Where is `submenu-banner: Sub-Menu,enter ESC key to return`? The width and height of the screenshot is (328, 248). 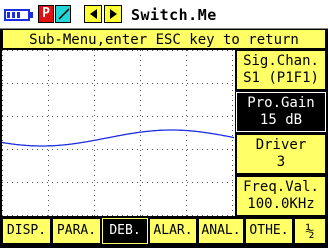 submenu-banner: Sub-Menu,enter ESC key to return is located at coordinates (164, 39).